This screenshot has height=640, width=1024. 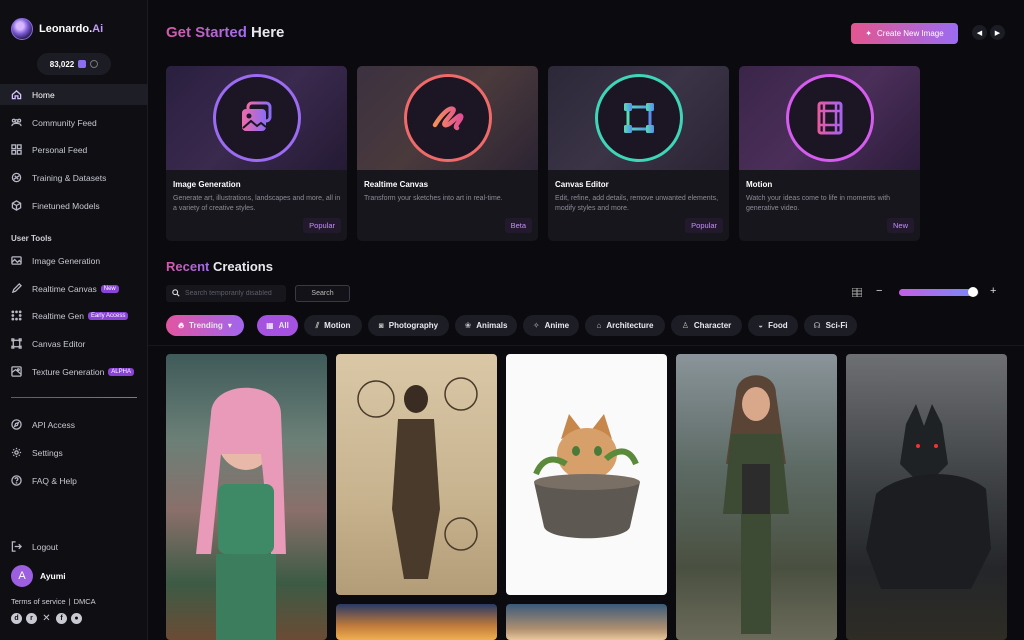 What do you see at coordinates (22, 576) in the screenshot?
I see `avatar: A` at bounding box center [22, 576].